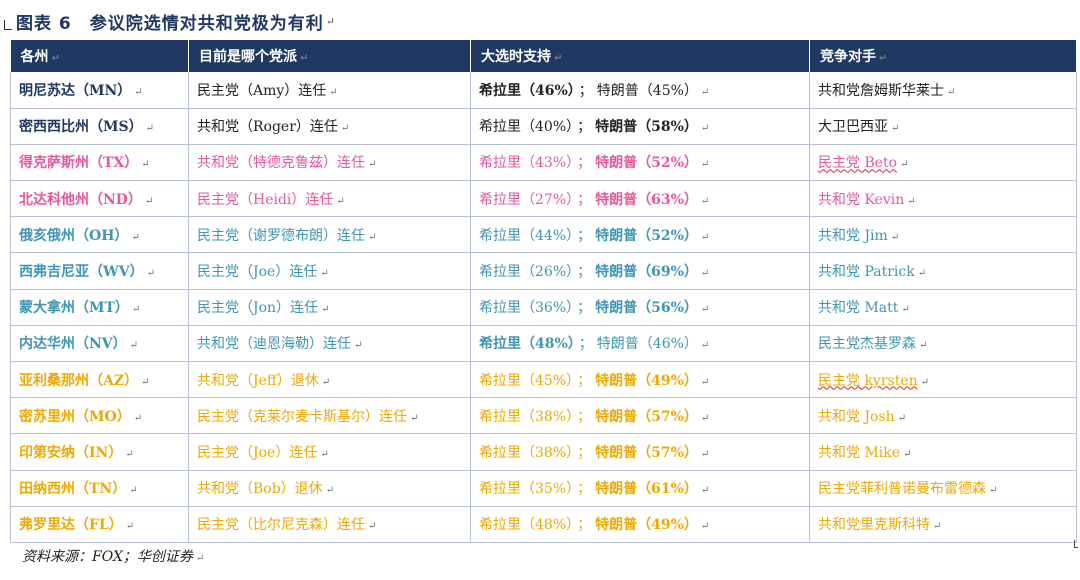  What do you see at coordinates (866, 272) in the screenshot?
I see `rival-name: 共和党 Patrick` at bounding box center [866, 272].